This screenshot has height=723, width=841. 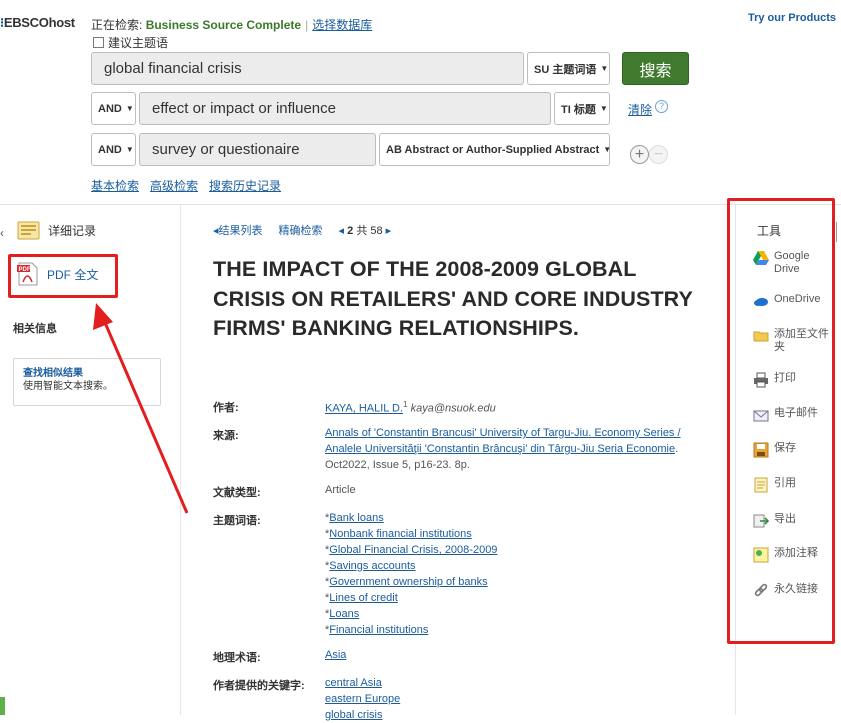 I want to click on record-navigation: ◂结果列表 精确检索 ◂ 2 共 58 ▸, so click(x=302, y=230).